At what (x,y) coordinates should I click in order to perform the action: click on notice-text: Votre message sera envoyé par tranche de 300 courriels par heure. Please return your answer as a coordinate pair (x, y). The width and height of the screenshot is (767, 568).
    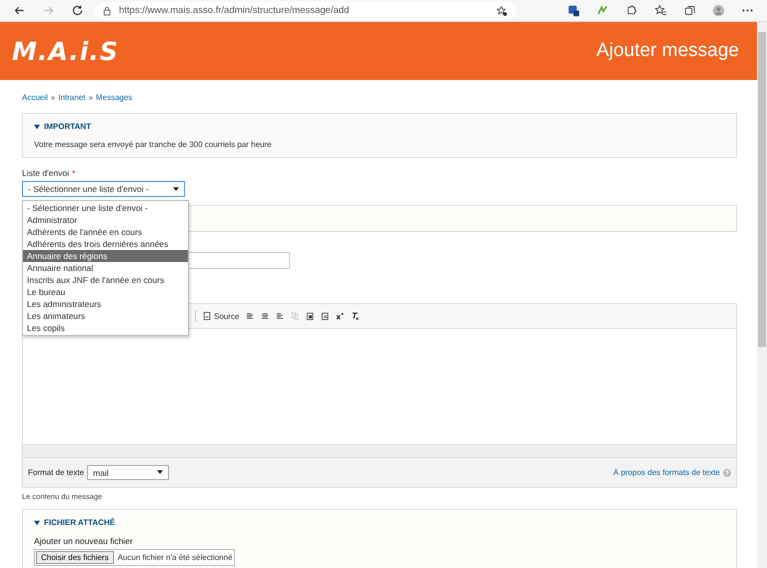
    Looking at the image, I should click on (153, 144).